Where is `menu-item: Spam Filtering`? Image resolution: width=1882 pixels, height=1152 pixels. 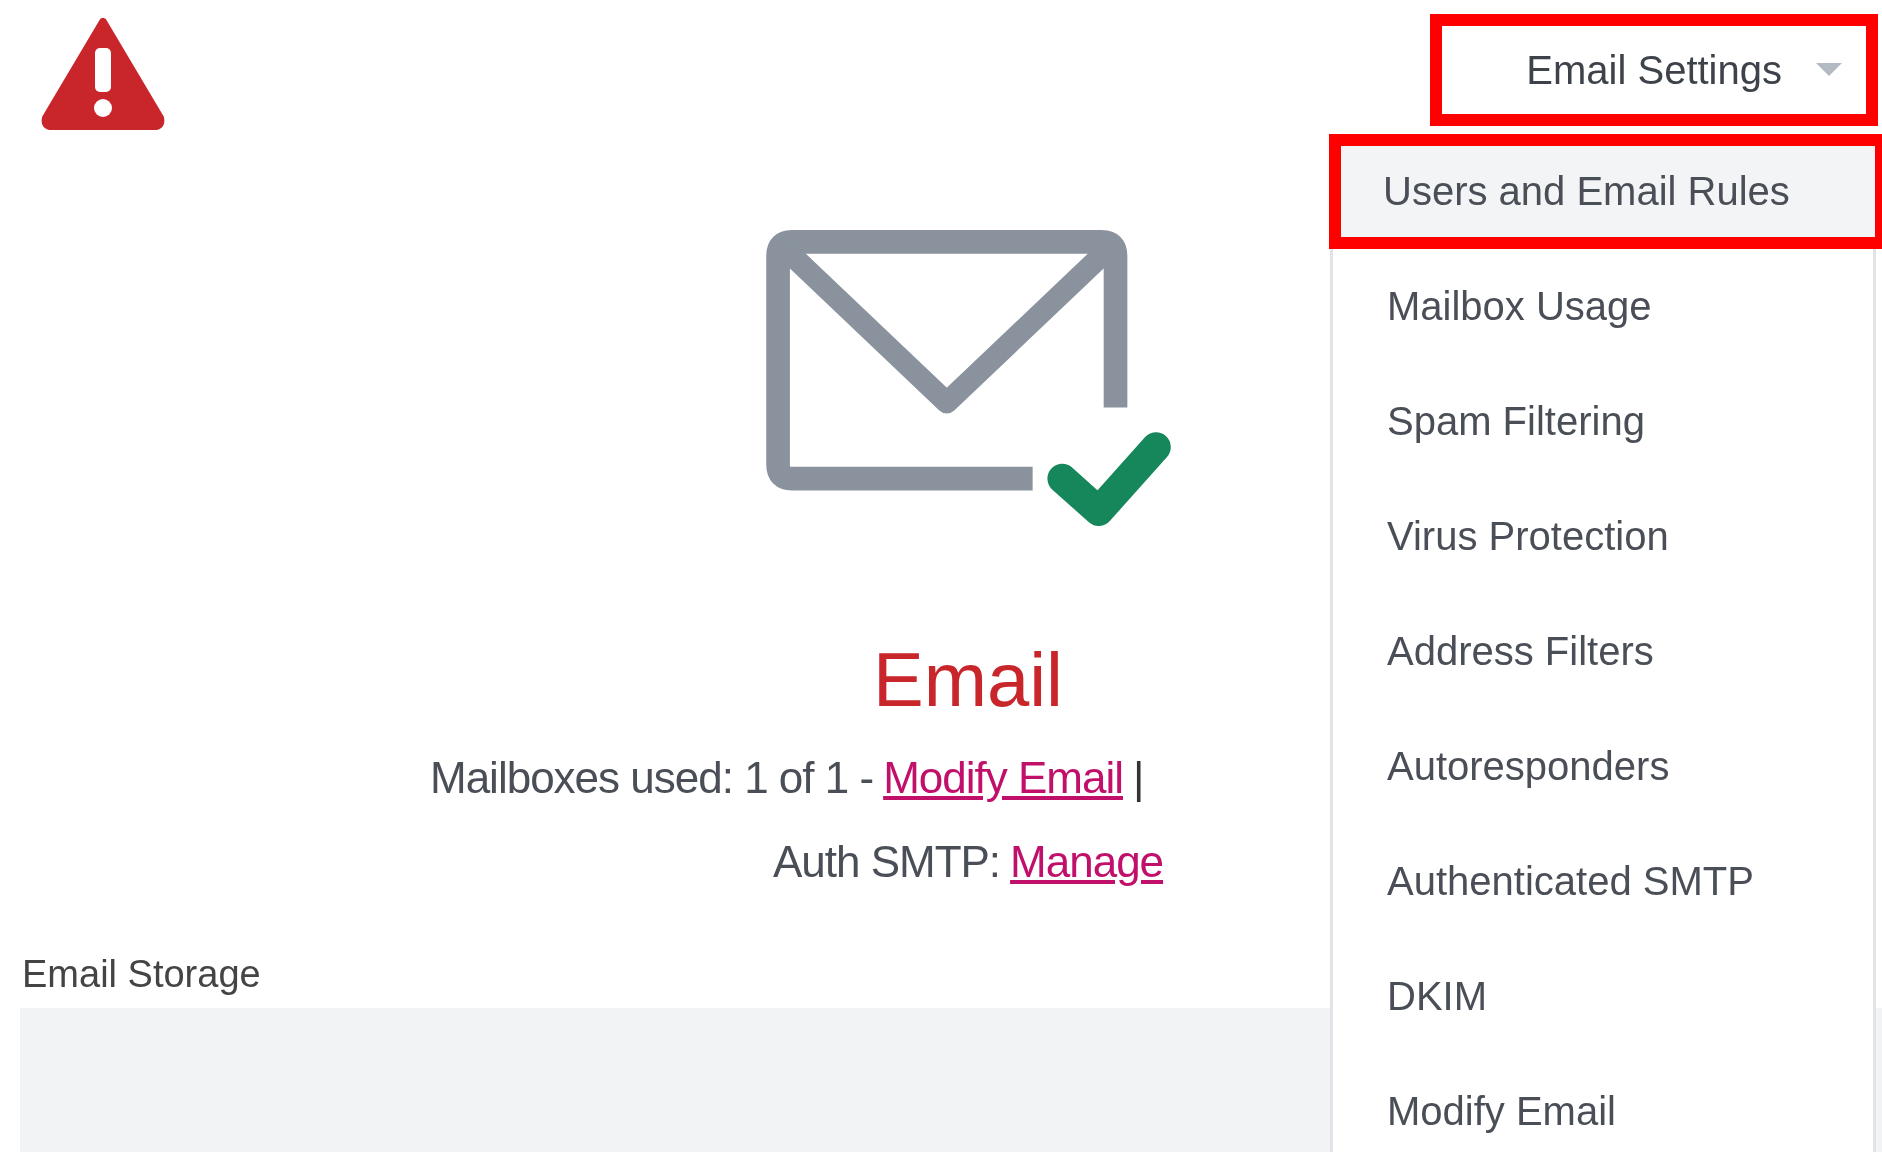
menu-item: Spam Filtering is located at coordinates (1603, 421).